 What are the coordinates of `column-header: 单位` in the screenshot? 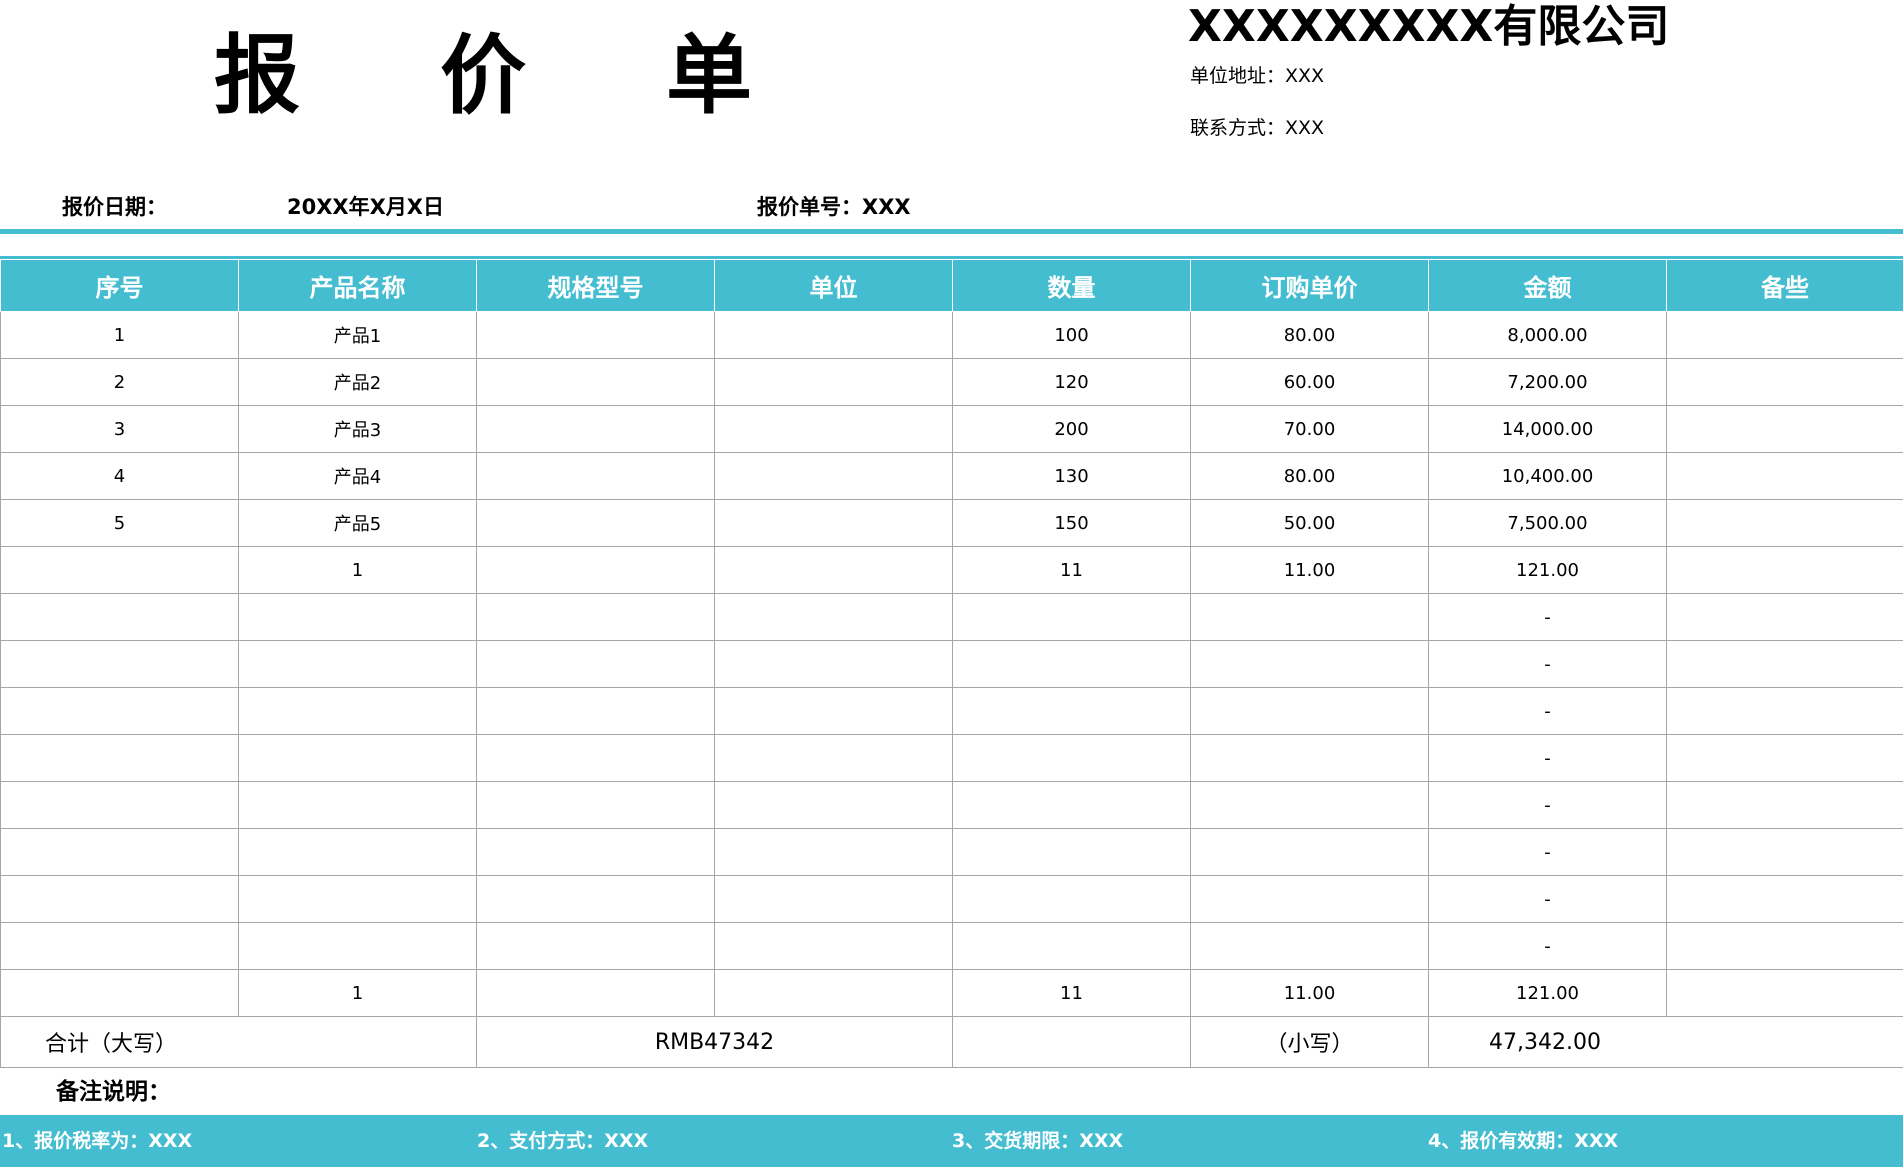 It's located at (833, 285).